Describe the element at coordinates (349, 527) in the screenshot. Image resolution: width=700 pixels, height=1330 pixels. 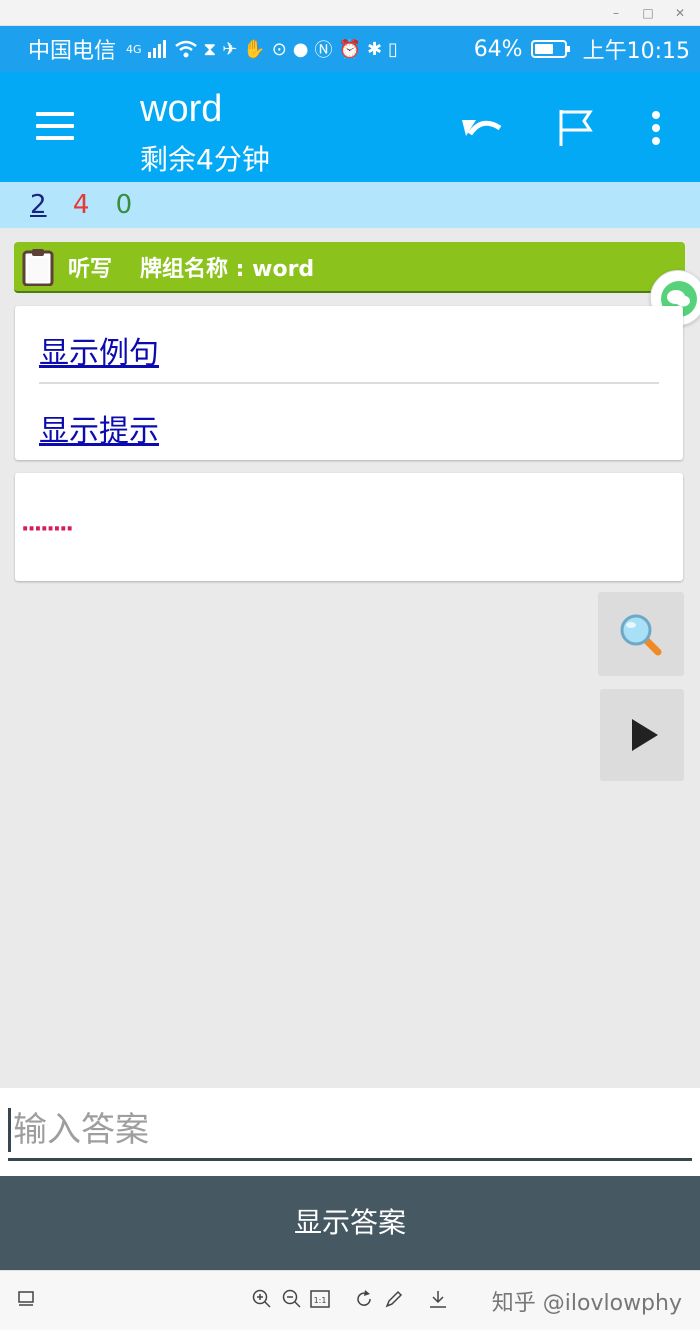
I see `answer-mask-card: ········` at that location.